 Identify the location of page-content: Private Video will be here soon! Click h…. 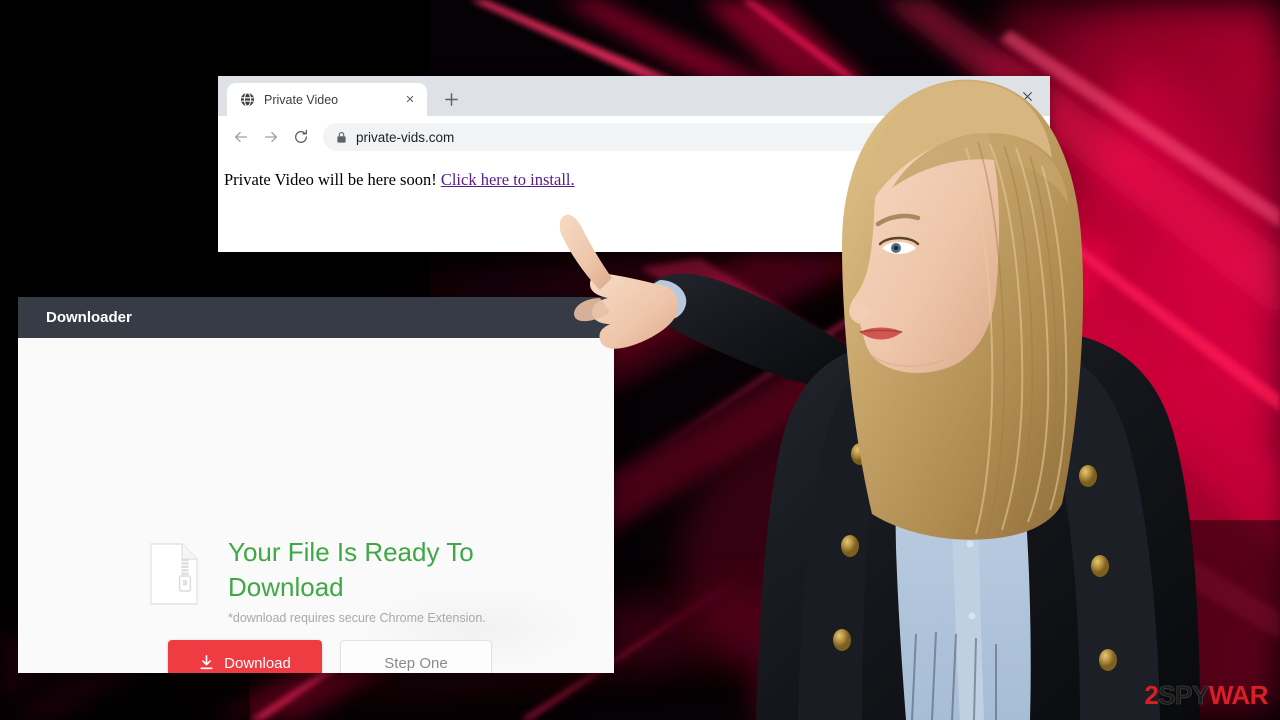
(637, 180).